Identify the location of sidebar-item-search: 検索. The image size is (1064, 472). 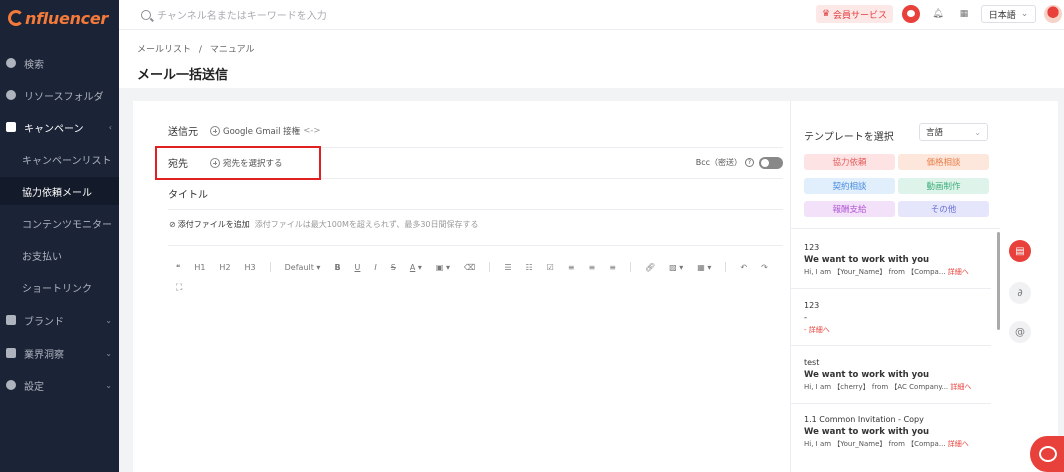
(59, 63).